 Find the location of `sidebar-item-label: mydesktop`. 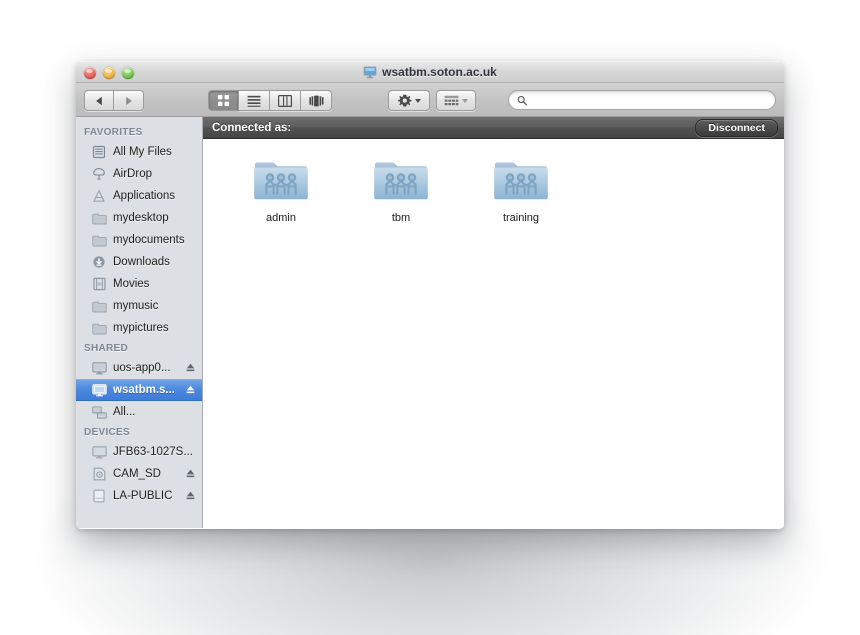

sidebar-item-label: mydesktop is located at coordinates (141, 218).